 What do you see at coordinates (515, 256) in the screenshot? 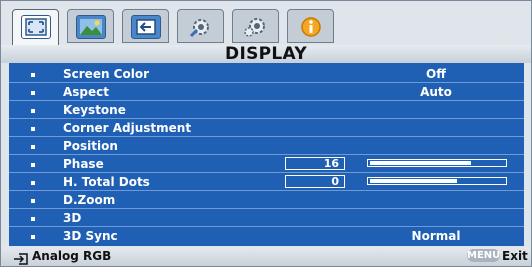
I see `exit-label: Exit` at bounding box center [515, 256].